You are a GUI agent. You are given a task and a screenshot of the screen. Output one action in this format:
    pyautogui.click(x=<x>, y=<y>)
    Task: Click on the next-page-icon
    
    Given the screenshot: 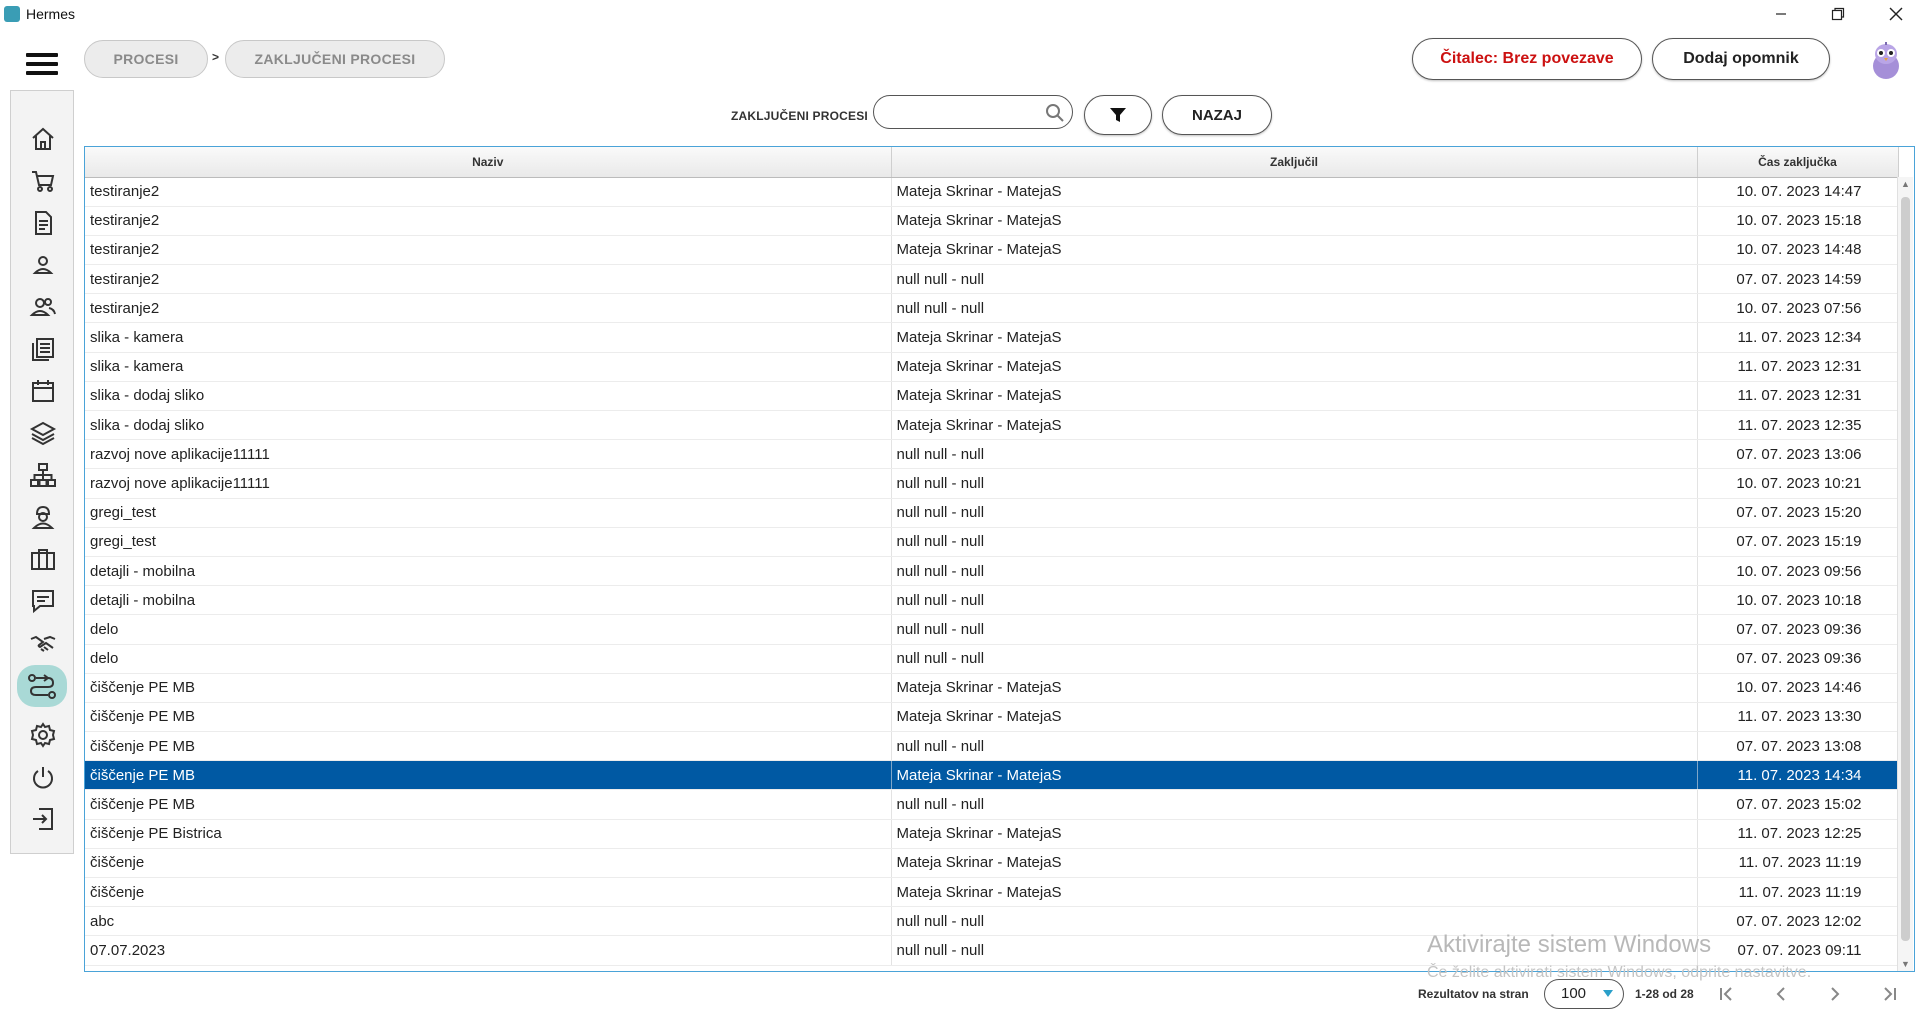 What is the action you would take?
    pyautogui.click(x=1835, y=994)
    